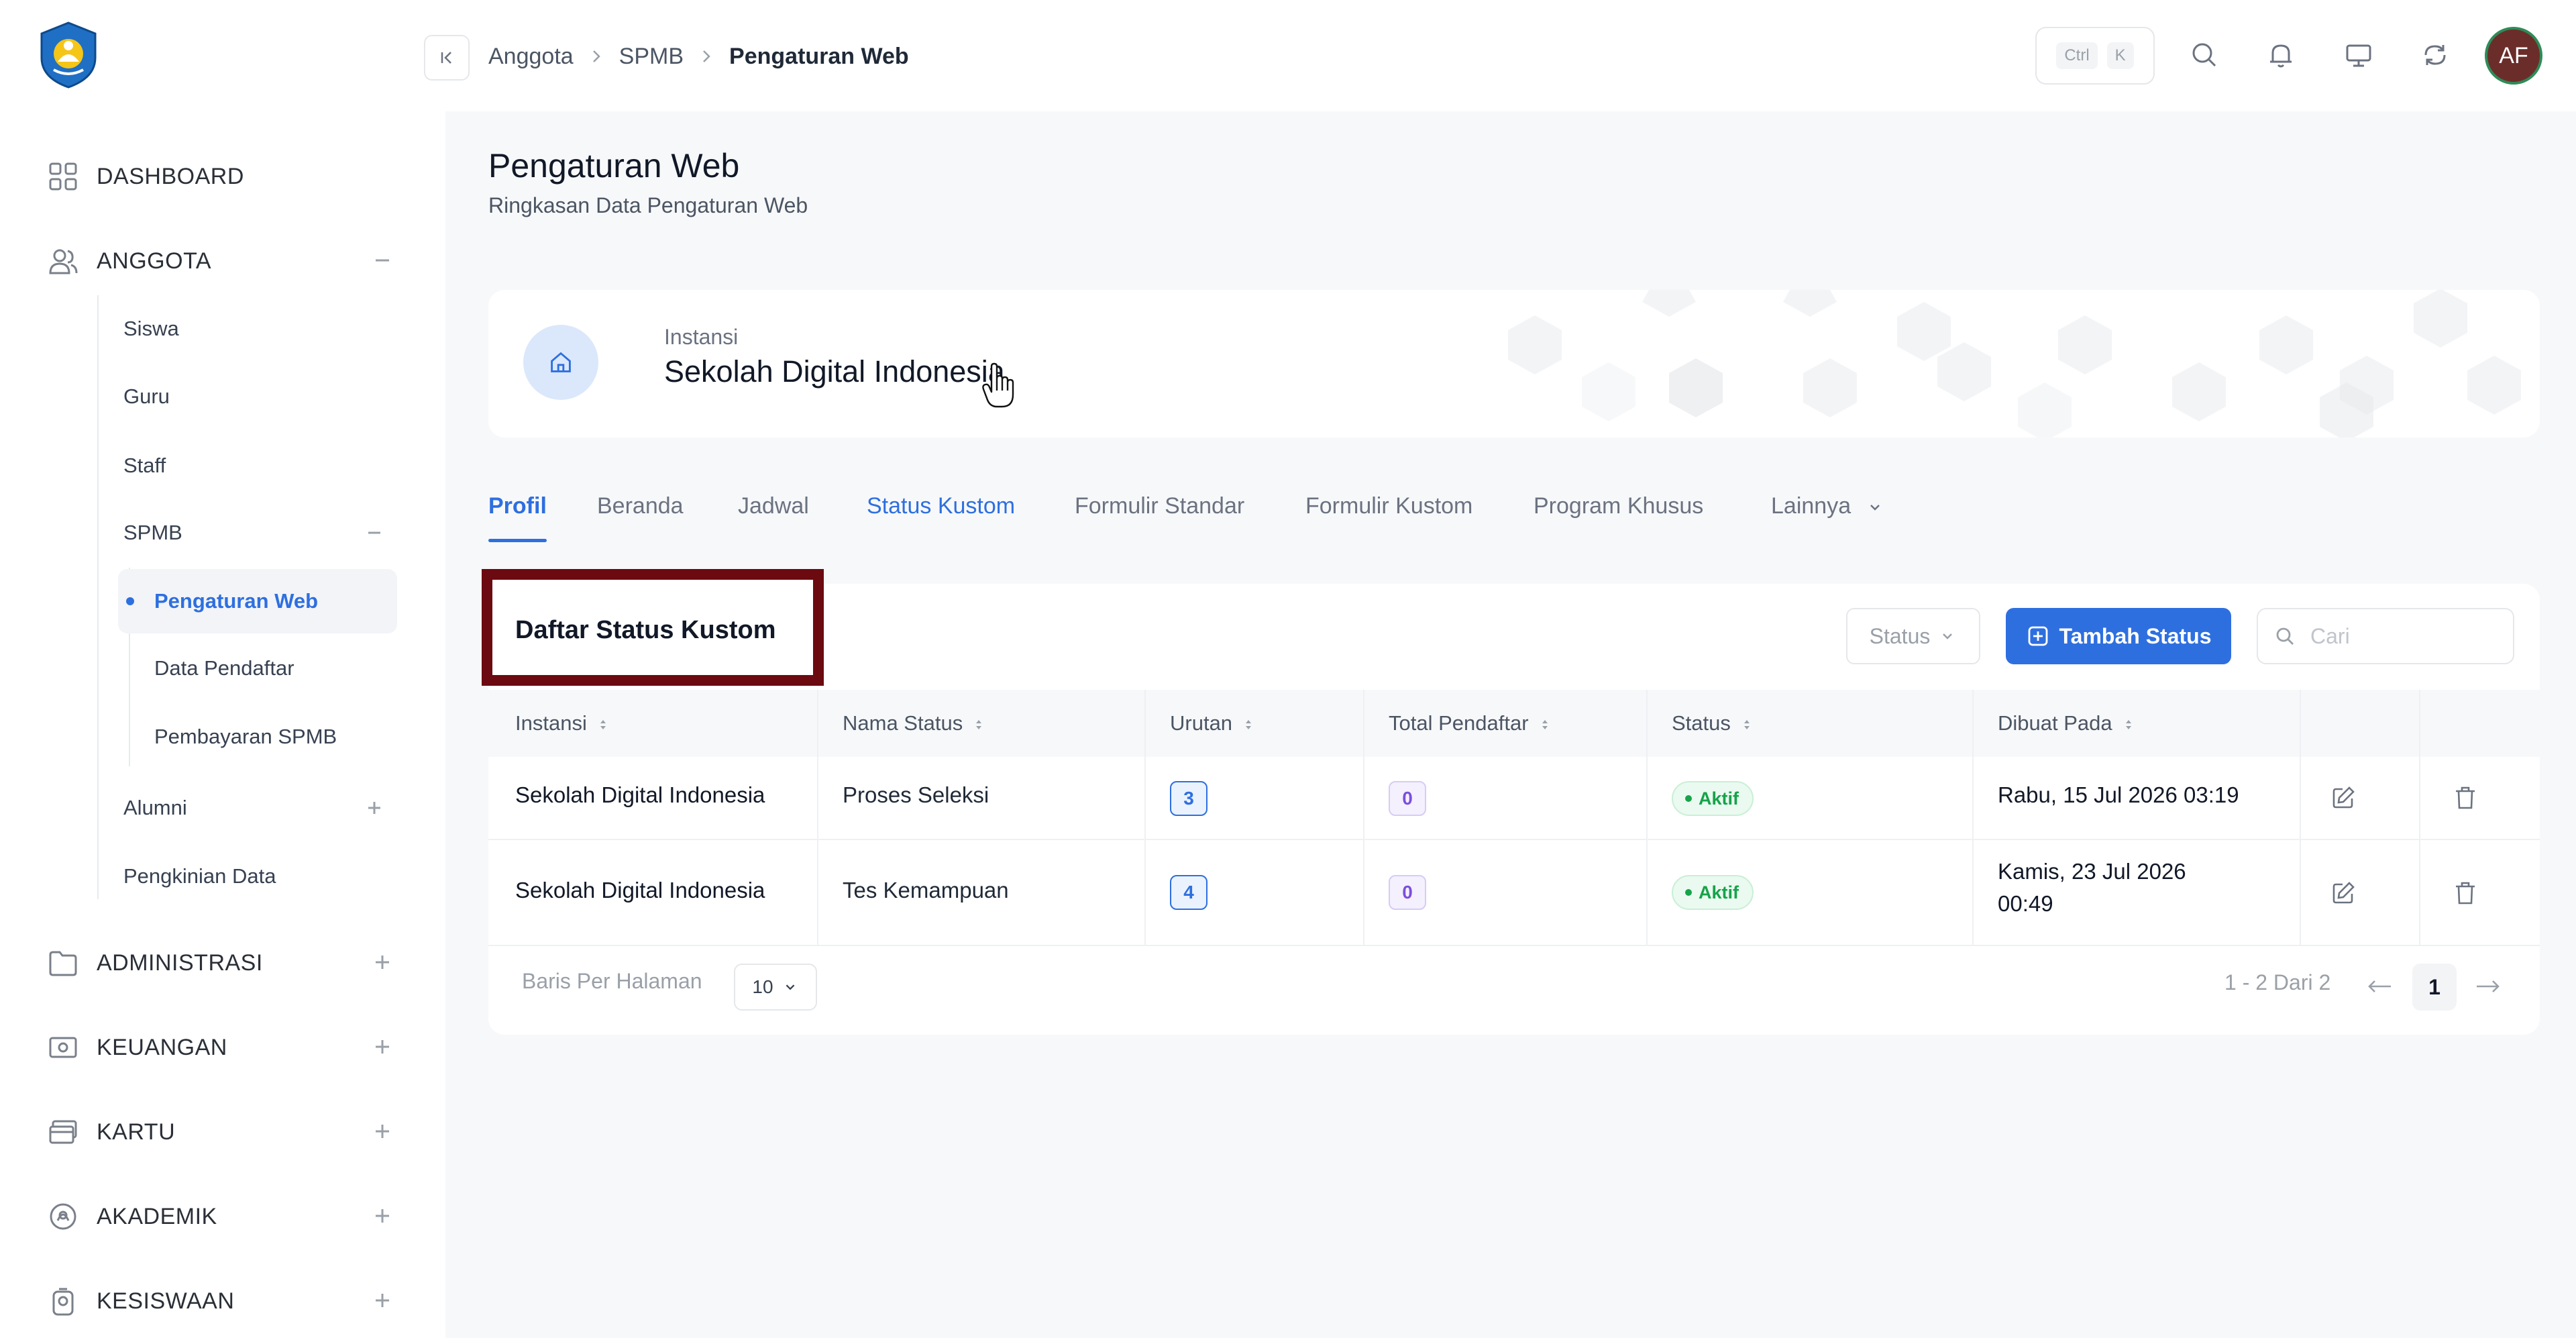 The width and height of the screenshot is (2576, 1338). Describe the element at coordinates (1514, 364) in the screenshot. I see `instansi-card: Instansi Sekolah Digital Indonesia` at that location.